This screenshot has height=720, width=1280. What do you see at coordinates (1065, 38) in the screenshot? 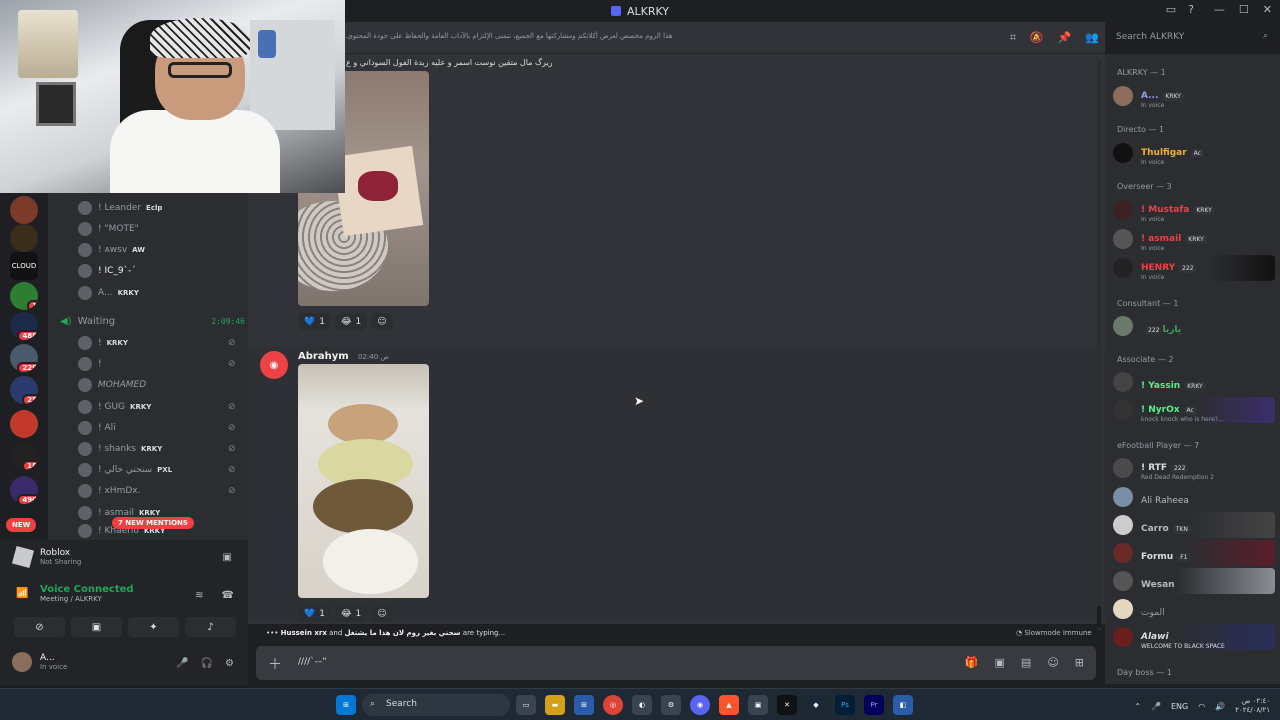
I see `pinned-messages-icon: 📌` at bounding box center [1065, 38].